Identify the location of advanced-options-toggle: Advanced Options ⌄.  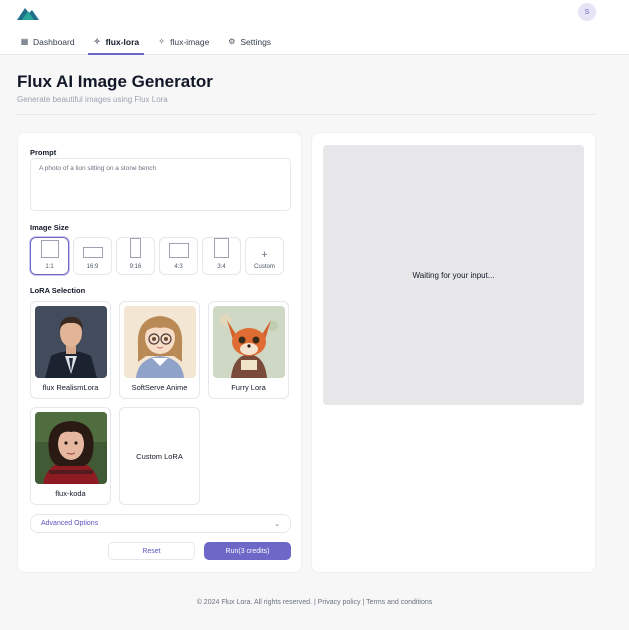
(160, 523).